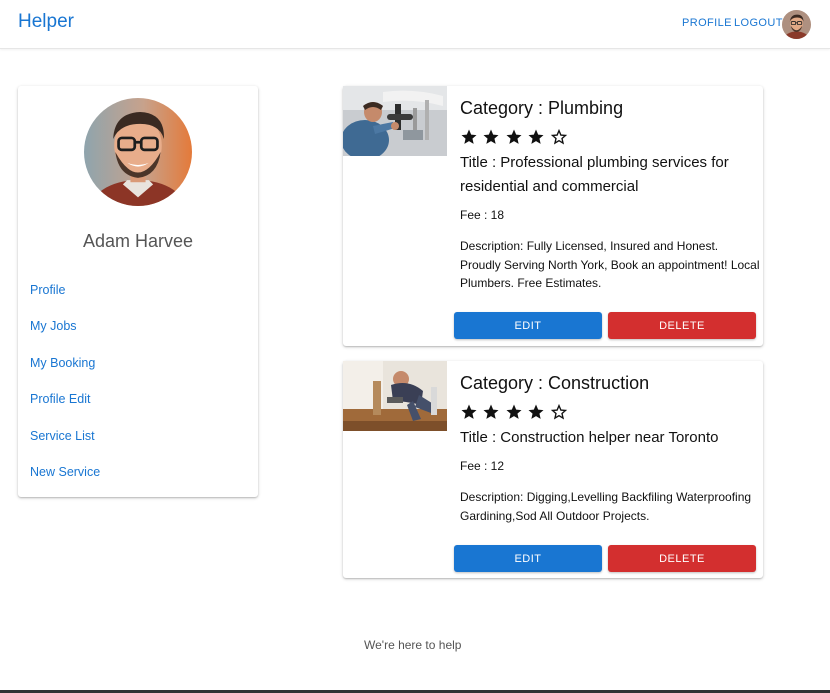 Image resolution: width=830 pixels, height=693 pixels. Describe the element at coordinates (65, 472) in the screenshot. I see `sidebar-item-new-service: New Service` at that location.